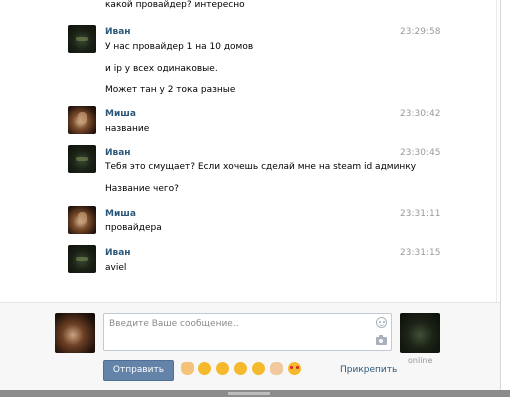 The height and width of the screenshot is (397, 510). I want to click on message-input: Введите Ваше сообщение.., so click(247, 332).